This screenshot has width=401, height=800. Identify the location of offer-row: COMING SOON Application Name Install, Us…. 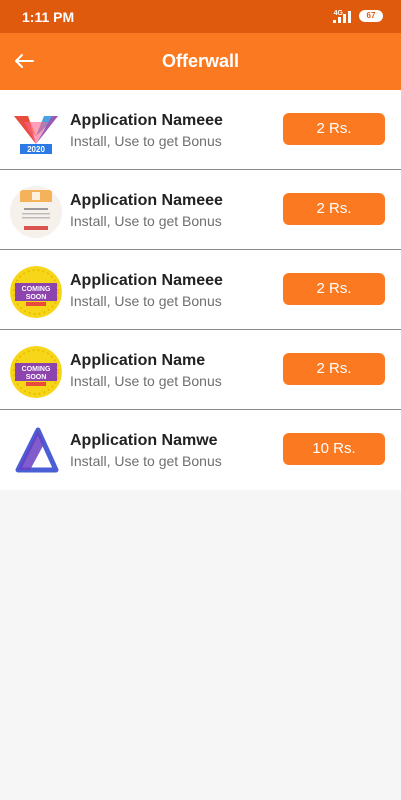
(200, 370).